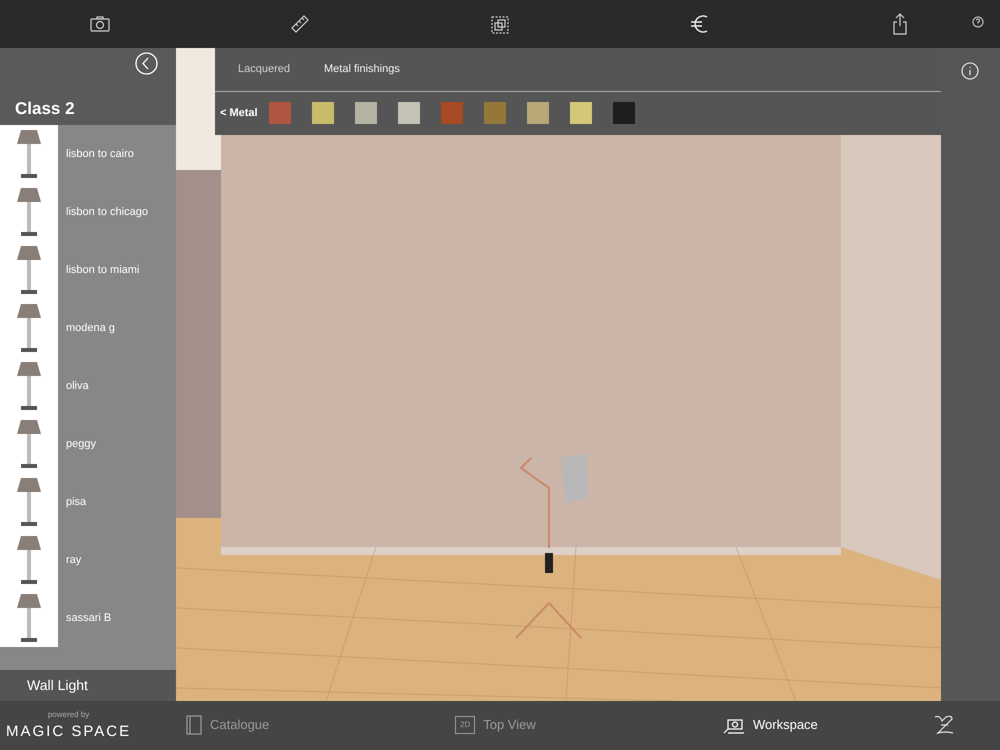  I want to click on nav-tab: Workspace, so click(770, 724).